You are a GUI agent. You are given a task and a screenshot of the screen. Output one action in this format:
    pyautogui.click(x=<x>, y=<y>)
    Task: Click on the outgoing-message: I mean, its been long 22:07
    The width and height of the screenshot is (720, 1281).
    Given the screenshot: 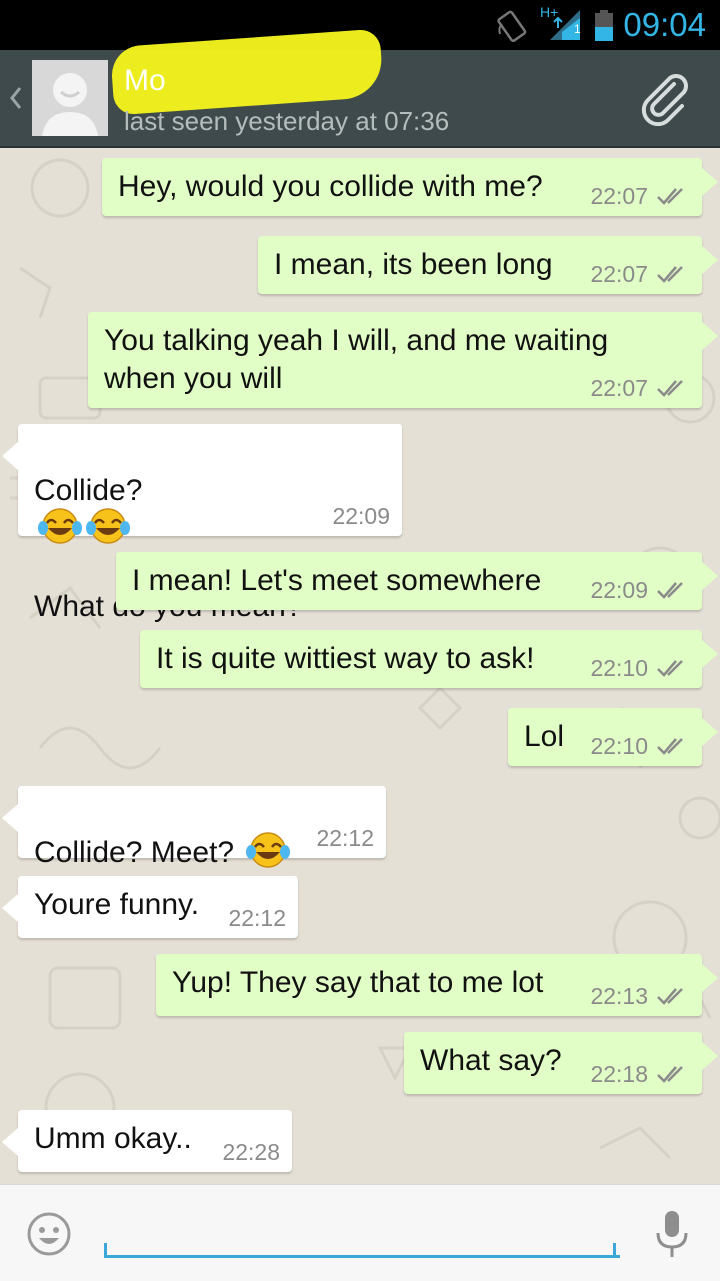 What is the action you would take?
    pyautogui.click(x=488, y=265)
    